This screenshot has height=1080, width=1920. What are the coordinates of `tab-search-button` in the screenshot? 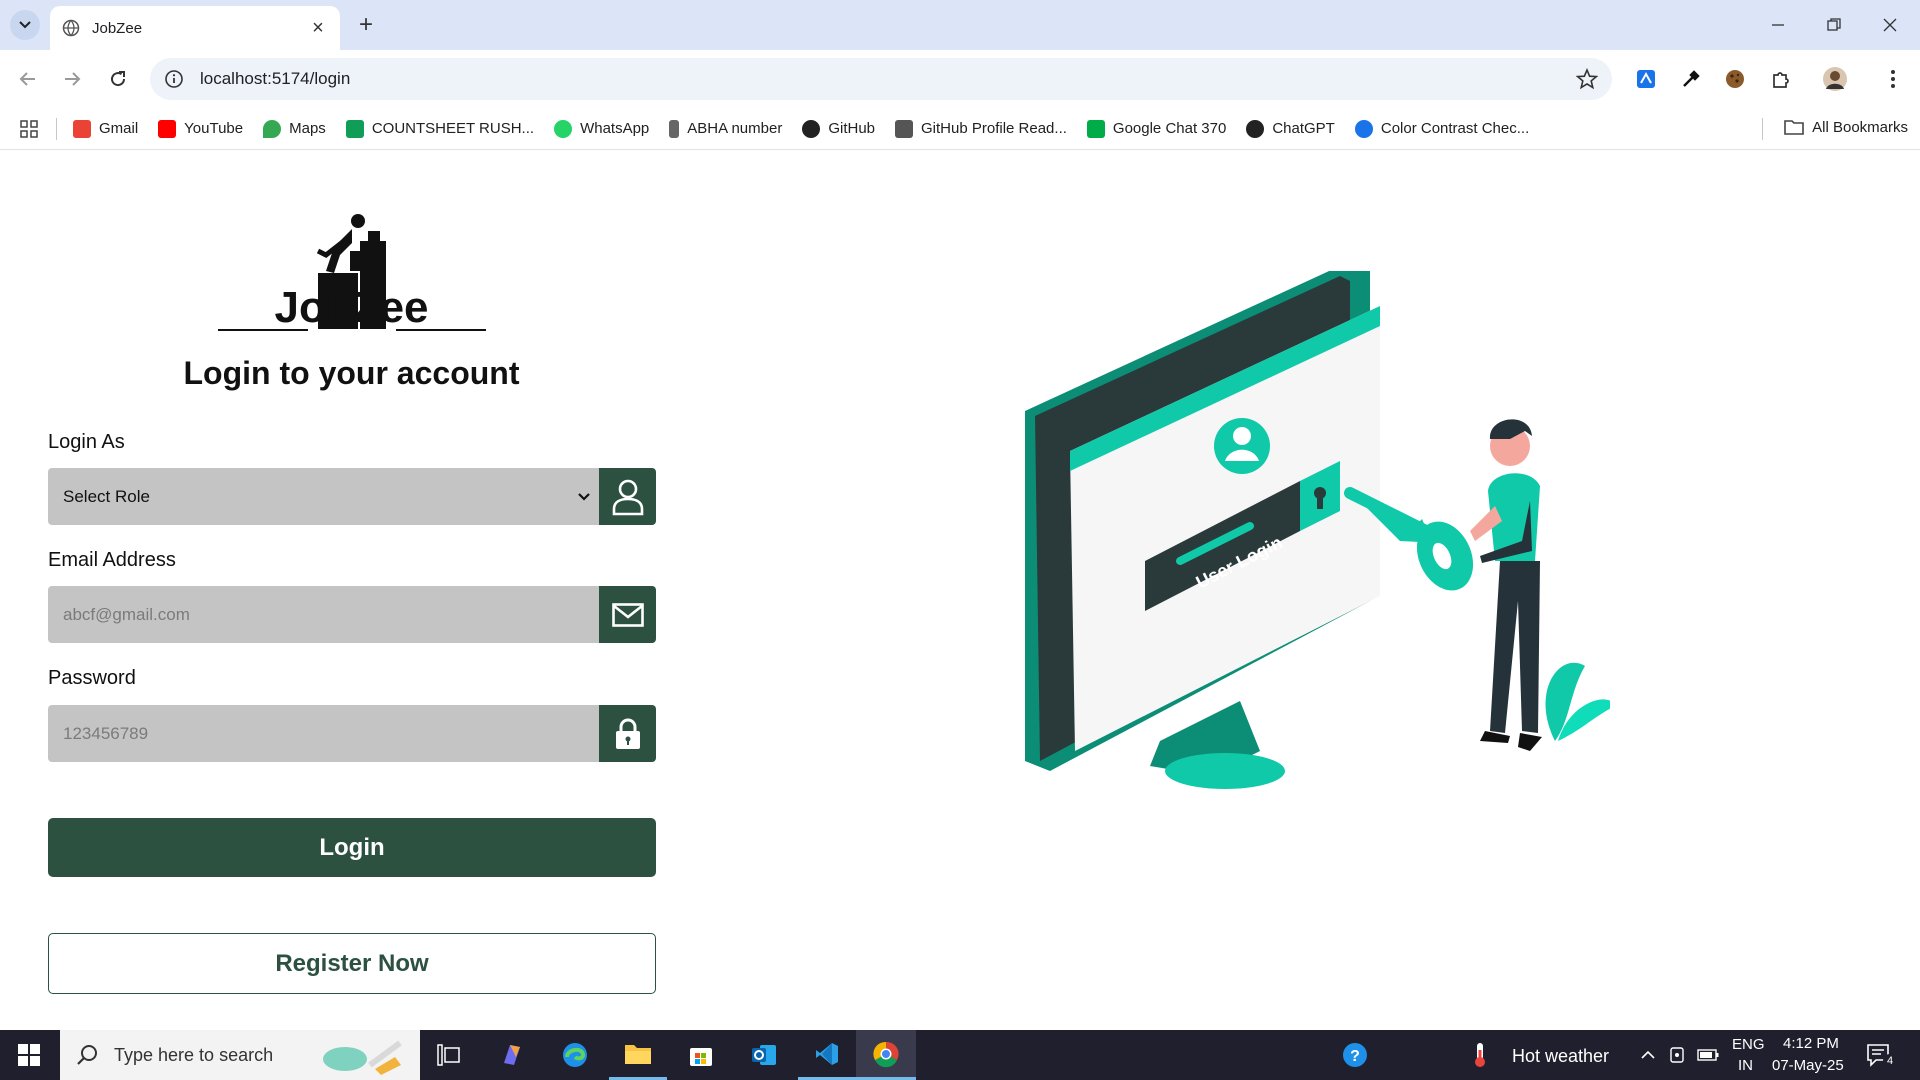 It's located at (25, 25).